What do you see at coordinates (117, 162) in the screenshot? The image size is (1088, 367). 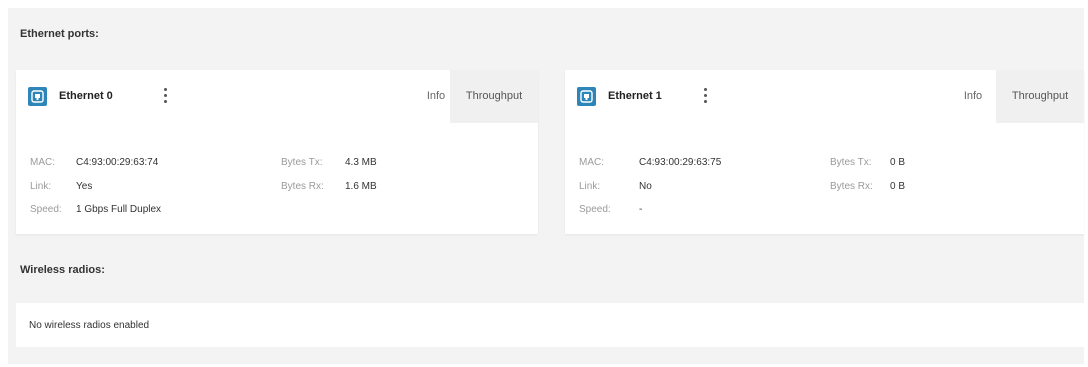 I see `mac-value: C4:93:00:29:63:74` at bounding box center [117, 162].